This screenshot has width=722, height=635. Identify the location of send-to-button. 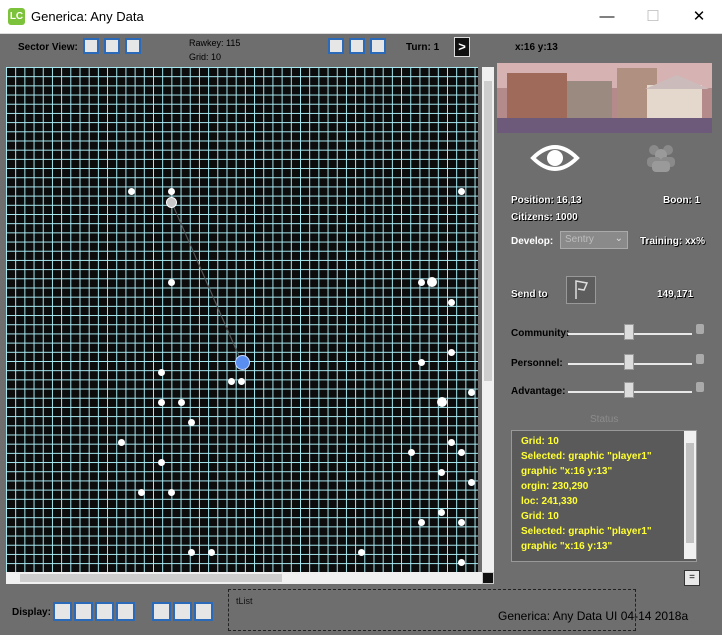
(581, 290).